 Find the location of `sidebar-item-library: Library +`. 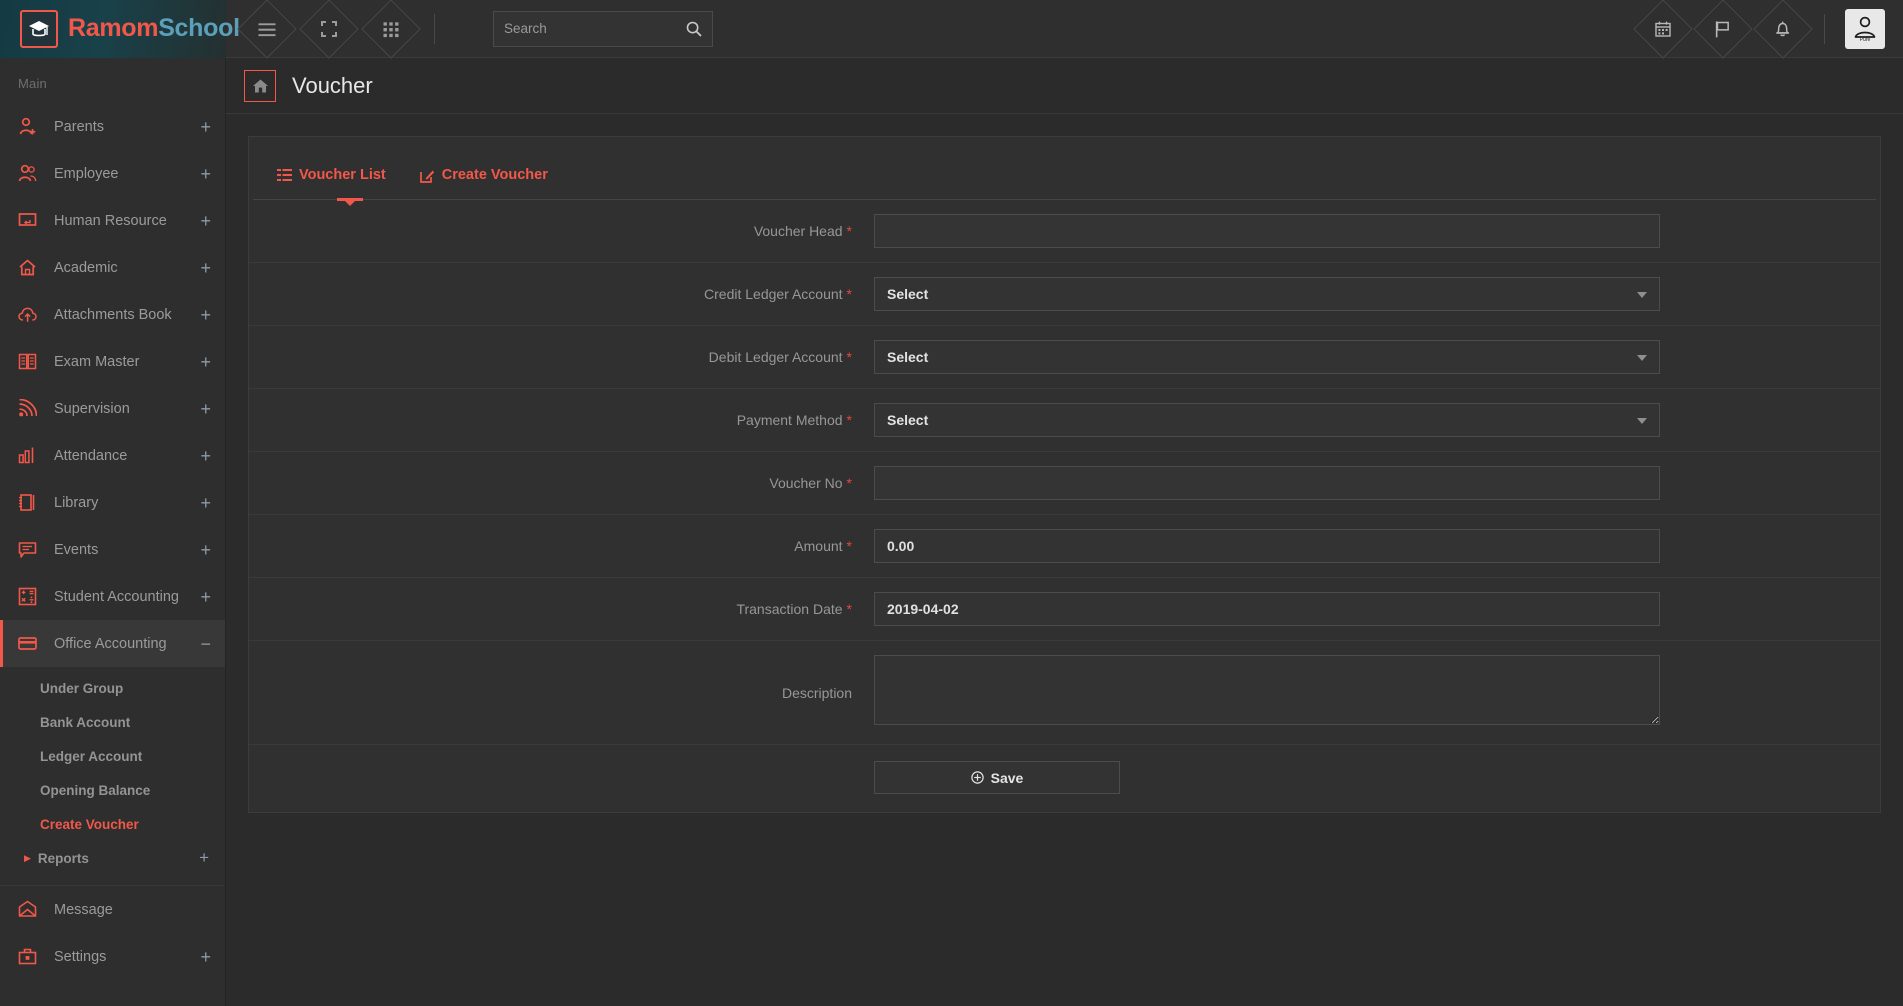

sidebar-item-library: Library + is located at coordinates (112, 502).